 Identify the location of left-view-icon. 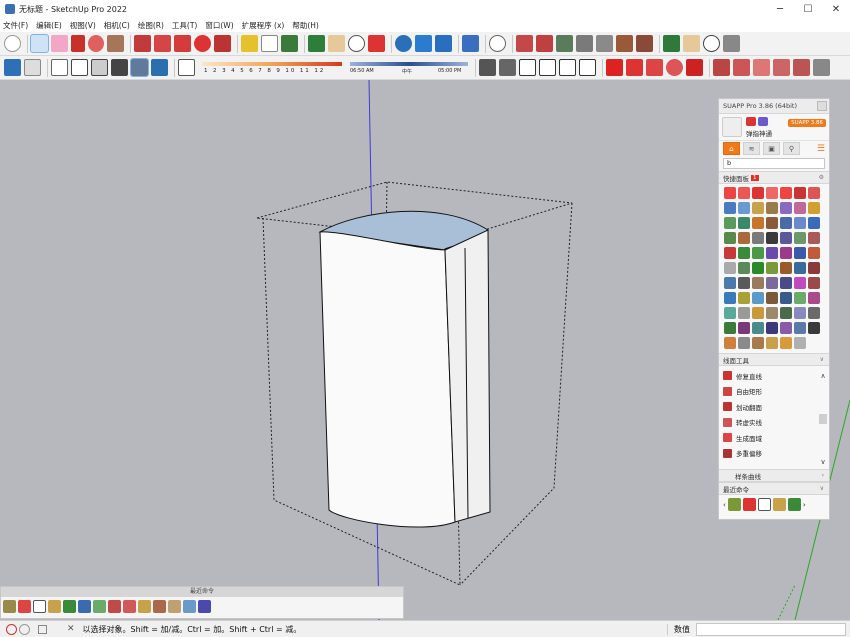
(567, 67).